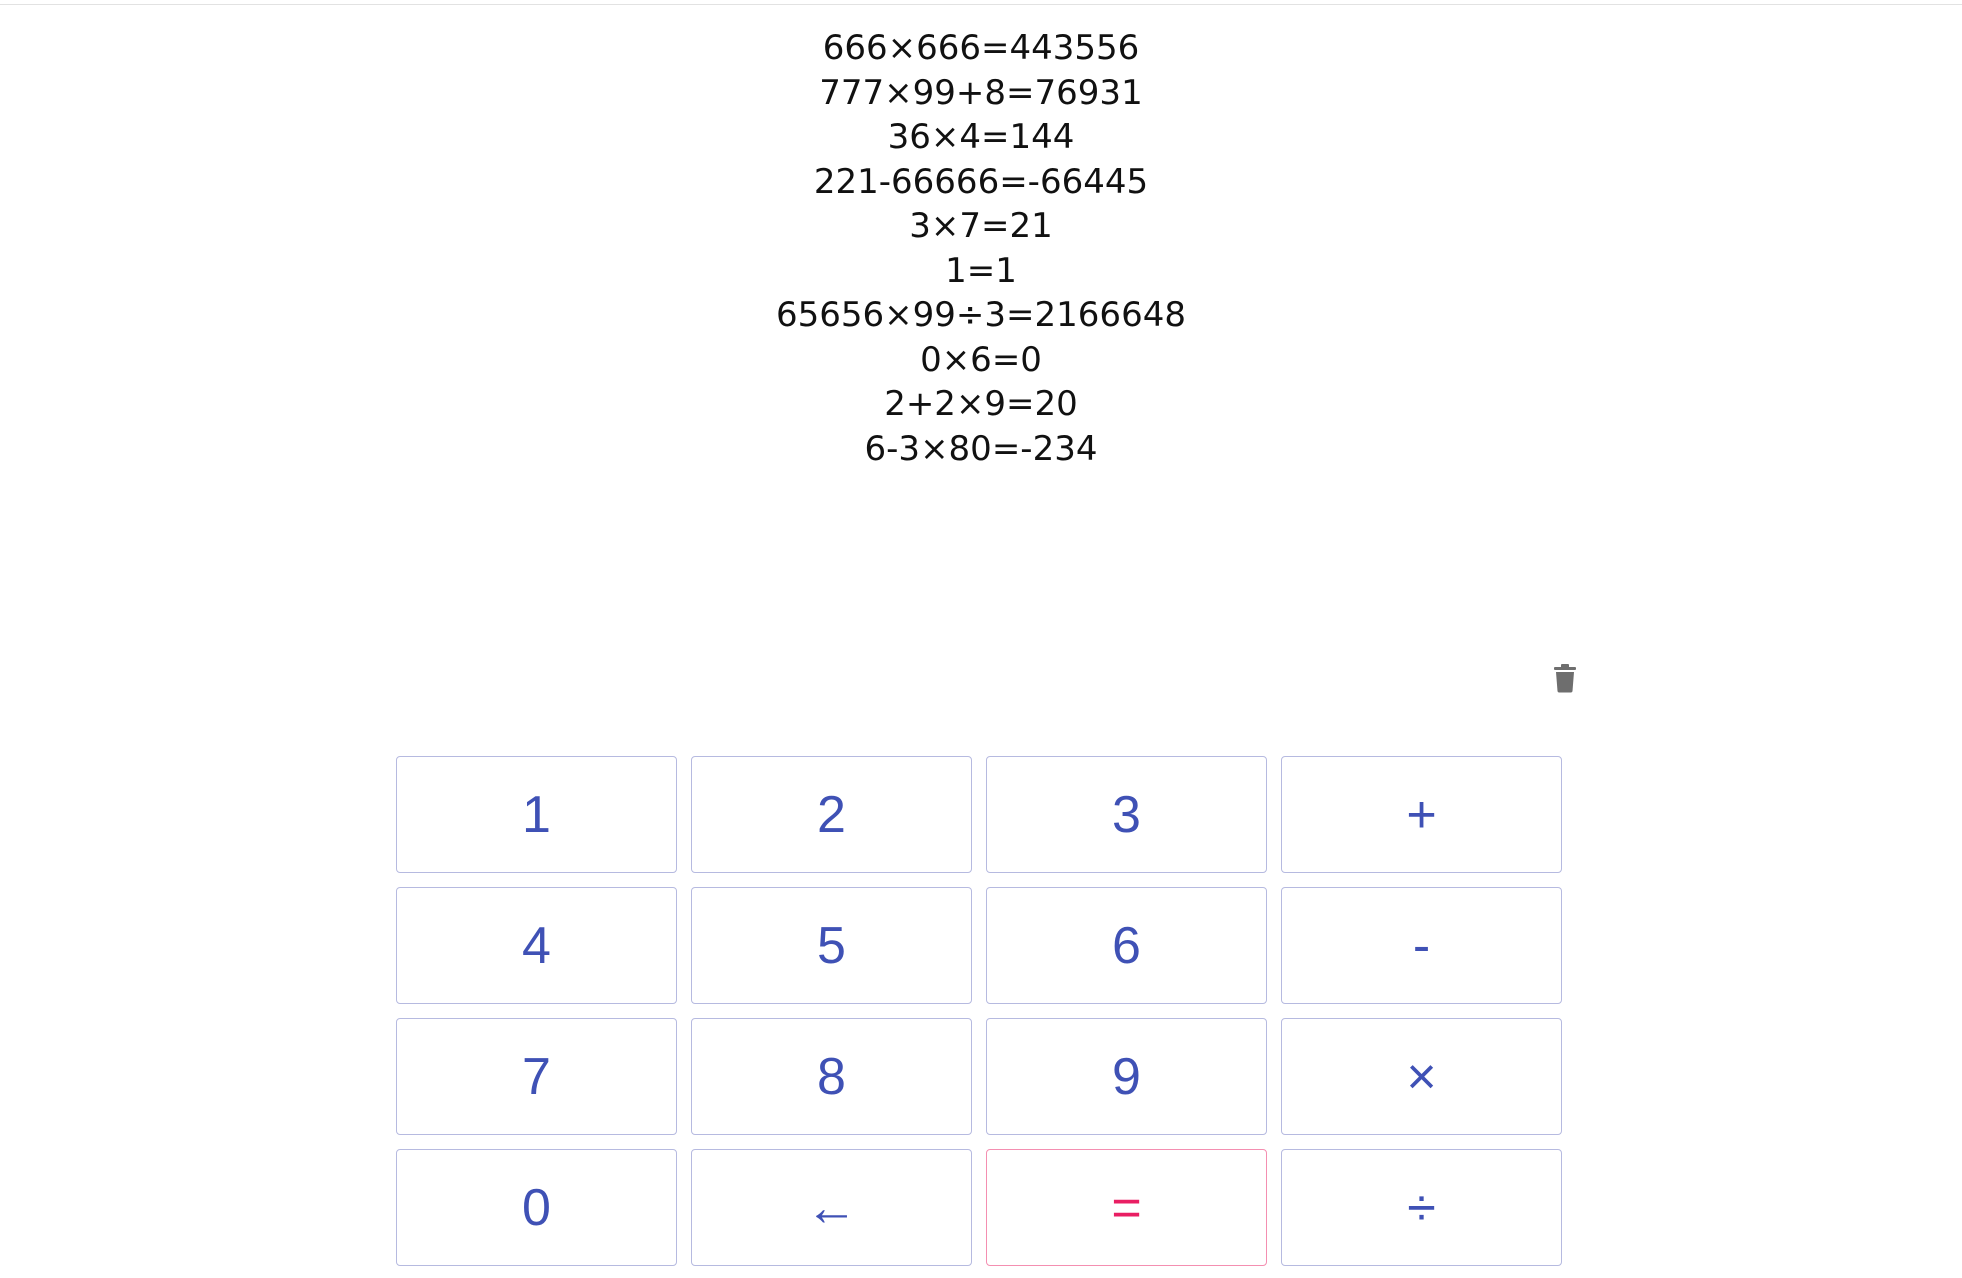 The width and height of the screenshot is (1962, 1278). I want to click on history-entry: 0×6=0, so click(981, 359).